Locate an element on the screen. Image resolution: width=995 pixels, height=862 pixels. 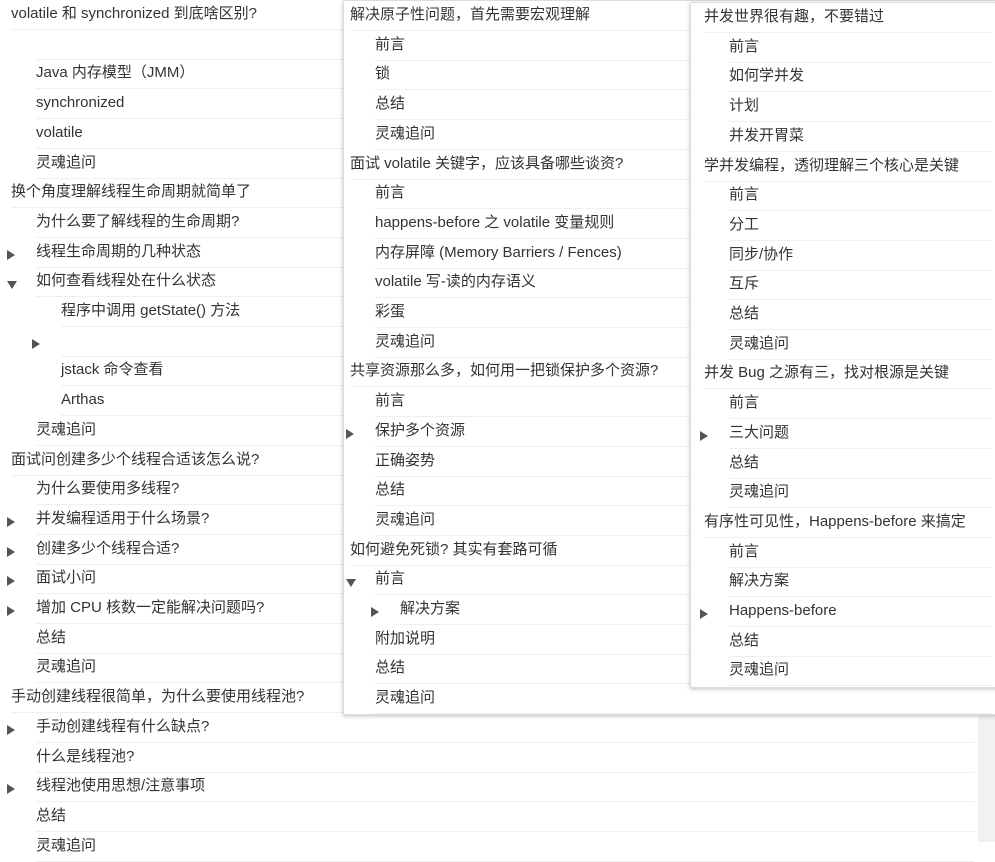
toc-item-label: 什么是线程池? is located at coordinates (85, 756).